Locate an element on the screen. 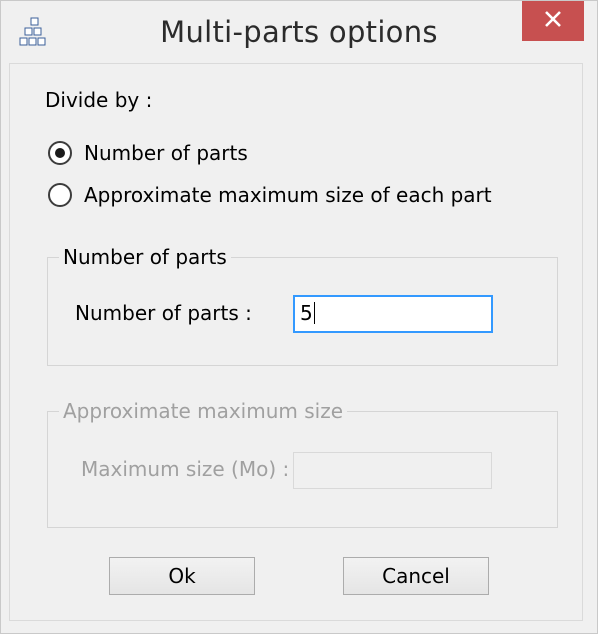  close-button is located at coordinates (553, 21).